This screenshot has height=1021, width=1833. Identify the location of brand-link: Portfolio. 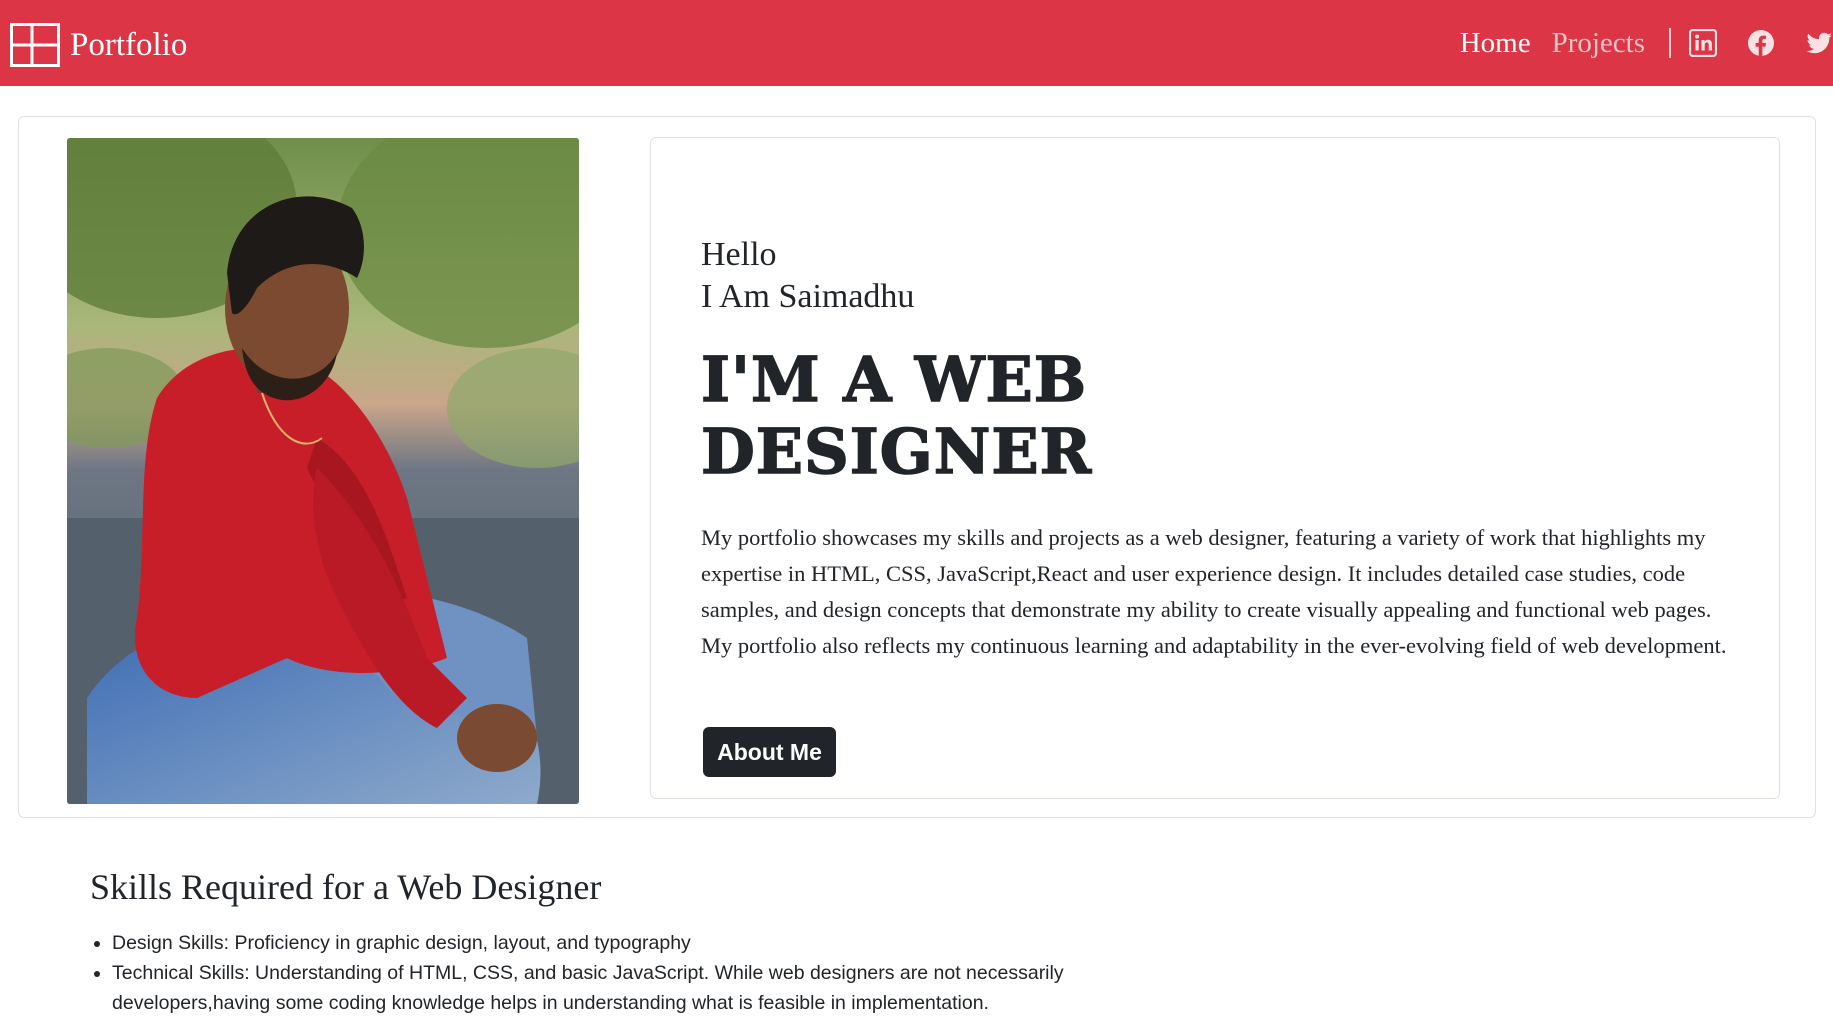
(98, 45).